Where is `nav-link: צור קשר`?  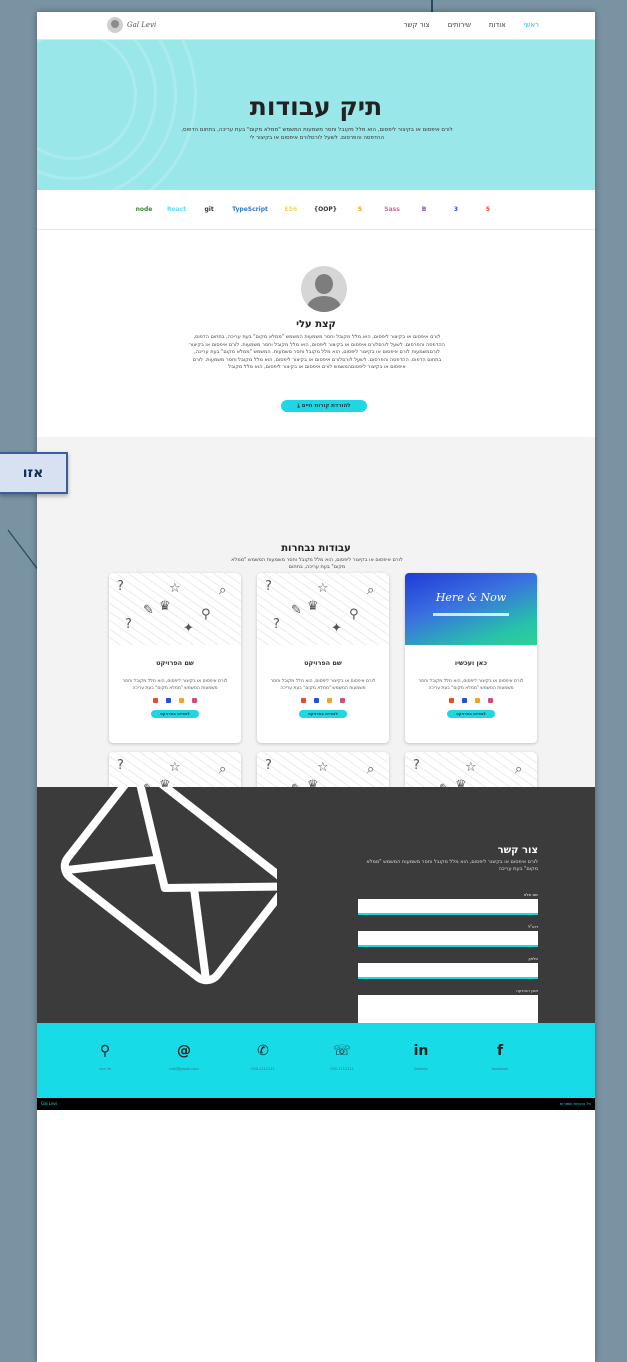
nav-link: צור קשר is located at coordinates (417, 25).